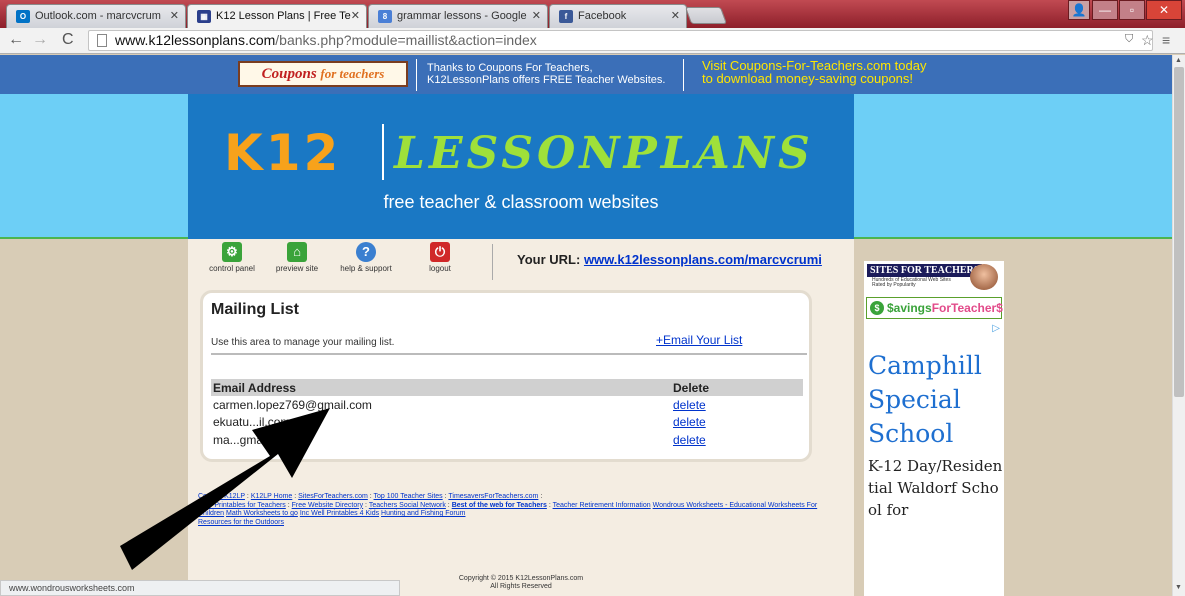 Image resolution: width=1185 pixels, height=596 pixels. I want to click on footer-link: TimesaversForTeachers.com, so click(493, 496).